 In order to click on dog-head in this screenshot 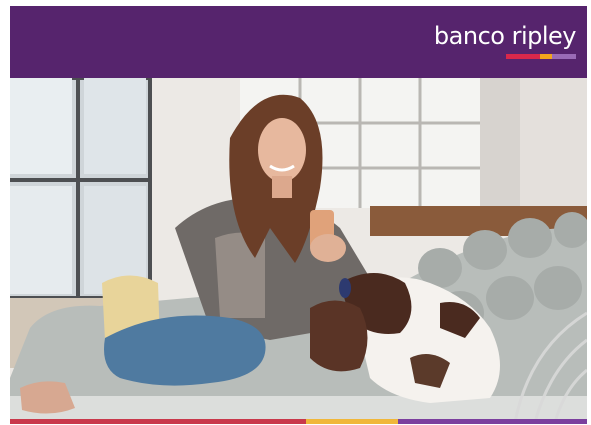, I will do `click(339, 336)`.